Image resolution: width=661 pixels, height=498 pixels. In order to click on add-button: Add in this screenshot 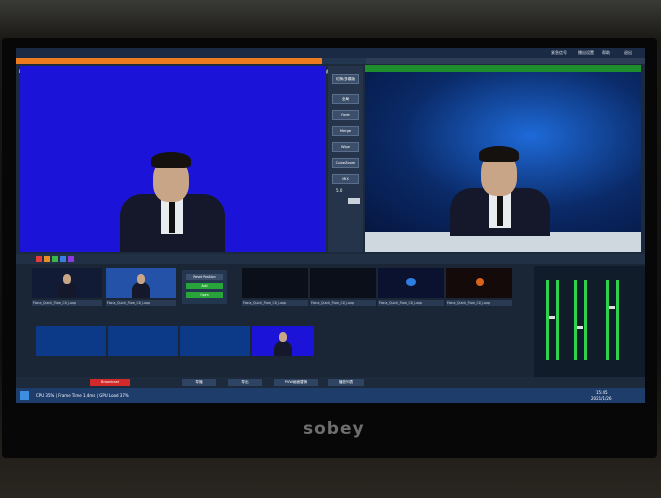, I will do `click(204, 286)`.